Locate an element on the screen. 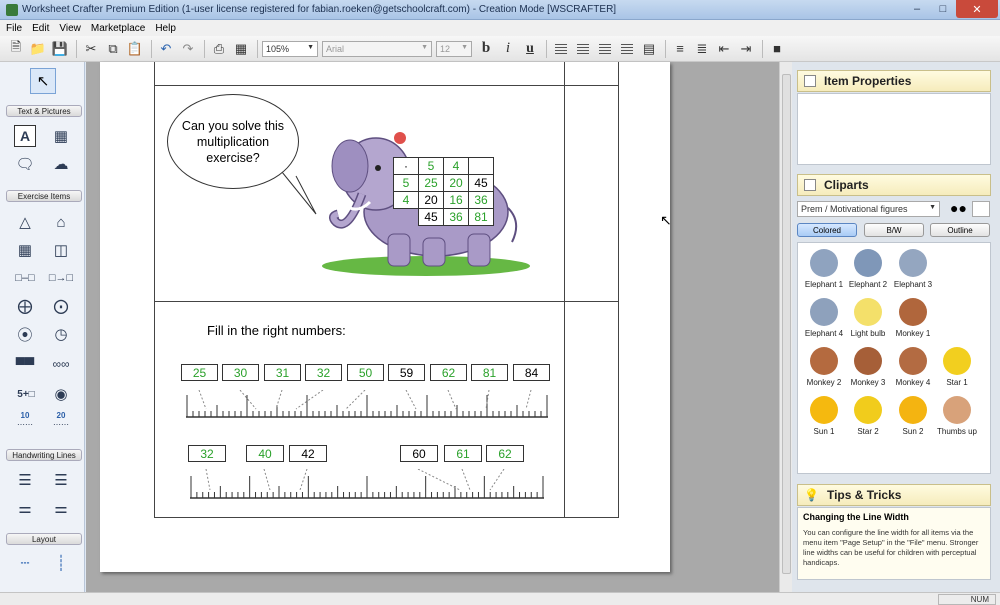 Image resolution: width=1000 pixels, height=605 pixels. math-task-icon: 5+□ is located at coordinates (26, 394).